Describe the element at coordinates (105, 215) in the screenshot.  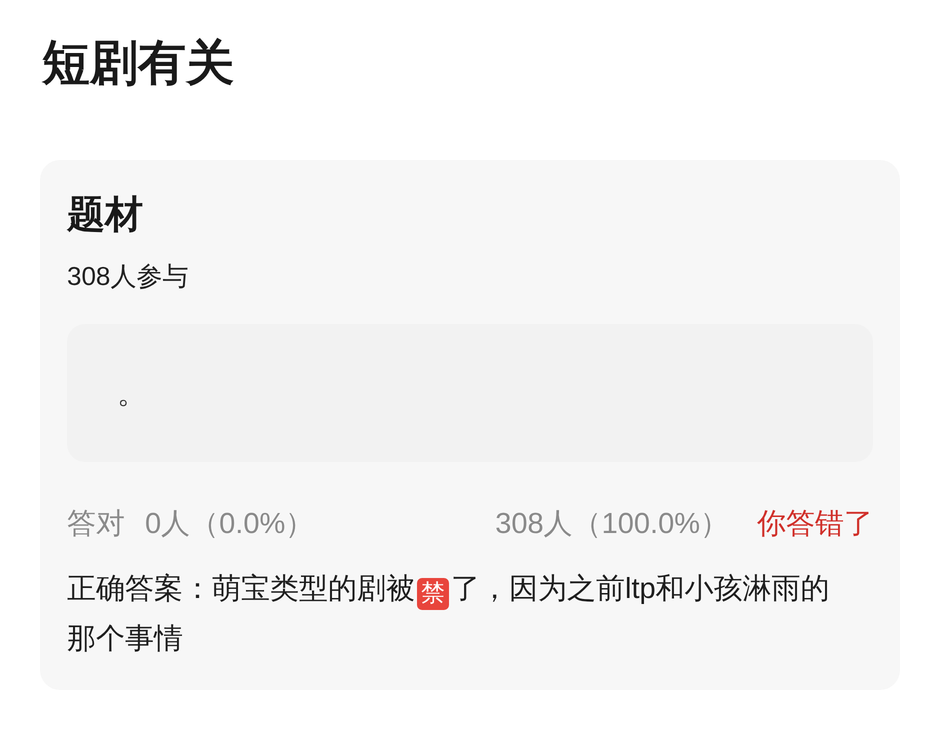
I see `question-title: 题材` at that location.